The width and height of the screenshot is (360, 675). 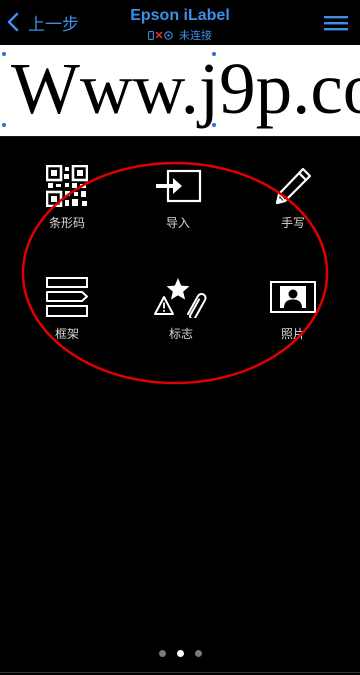 I want to click on connection-status: 未连接, so click(x=180, y=35).